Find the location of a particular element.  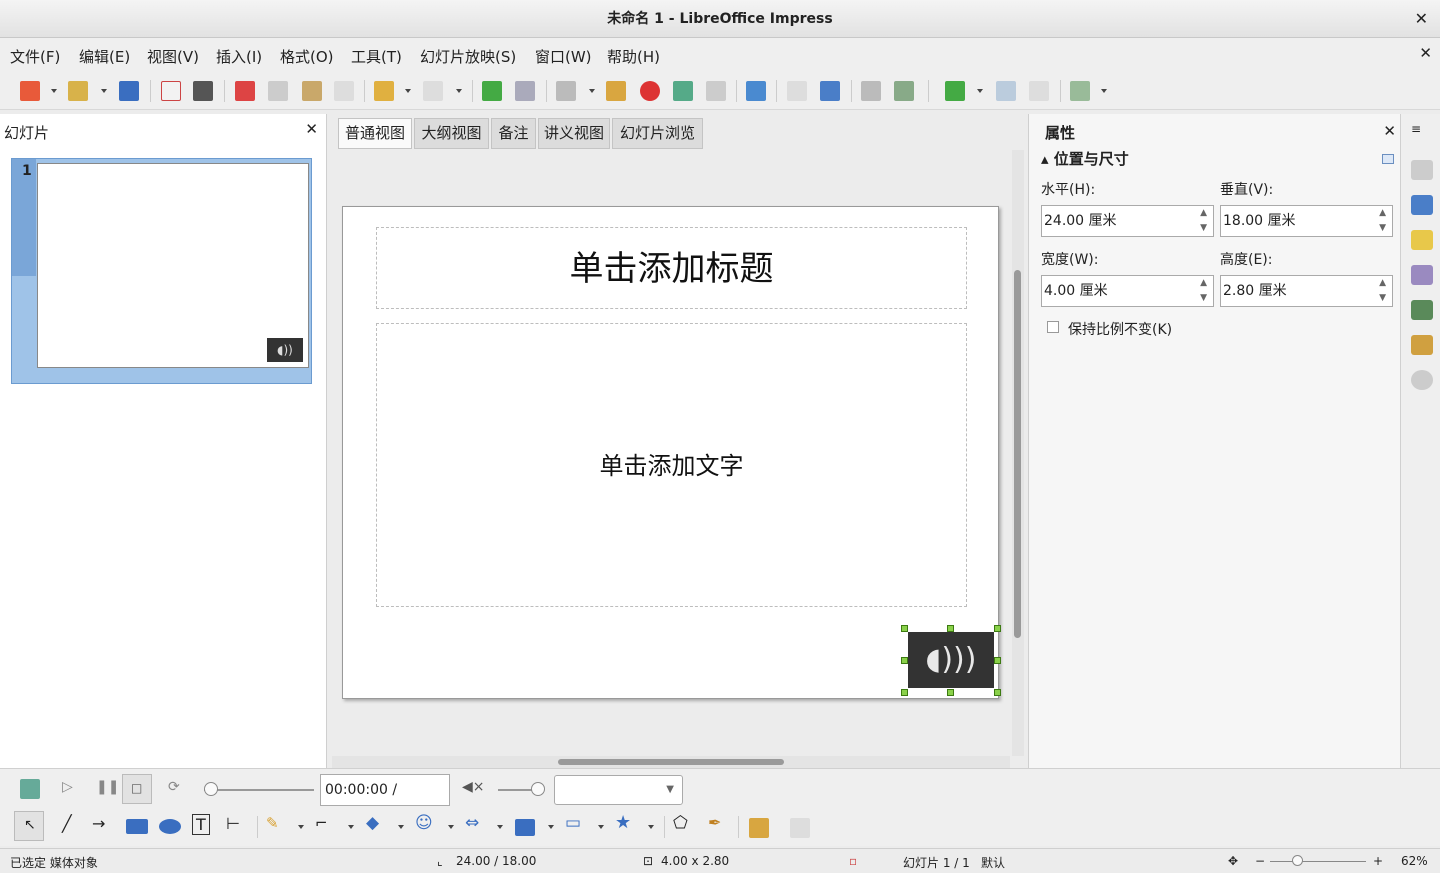

undo-dropdown-icon is located at coordinates (408, 91).